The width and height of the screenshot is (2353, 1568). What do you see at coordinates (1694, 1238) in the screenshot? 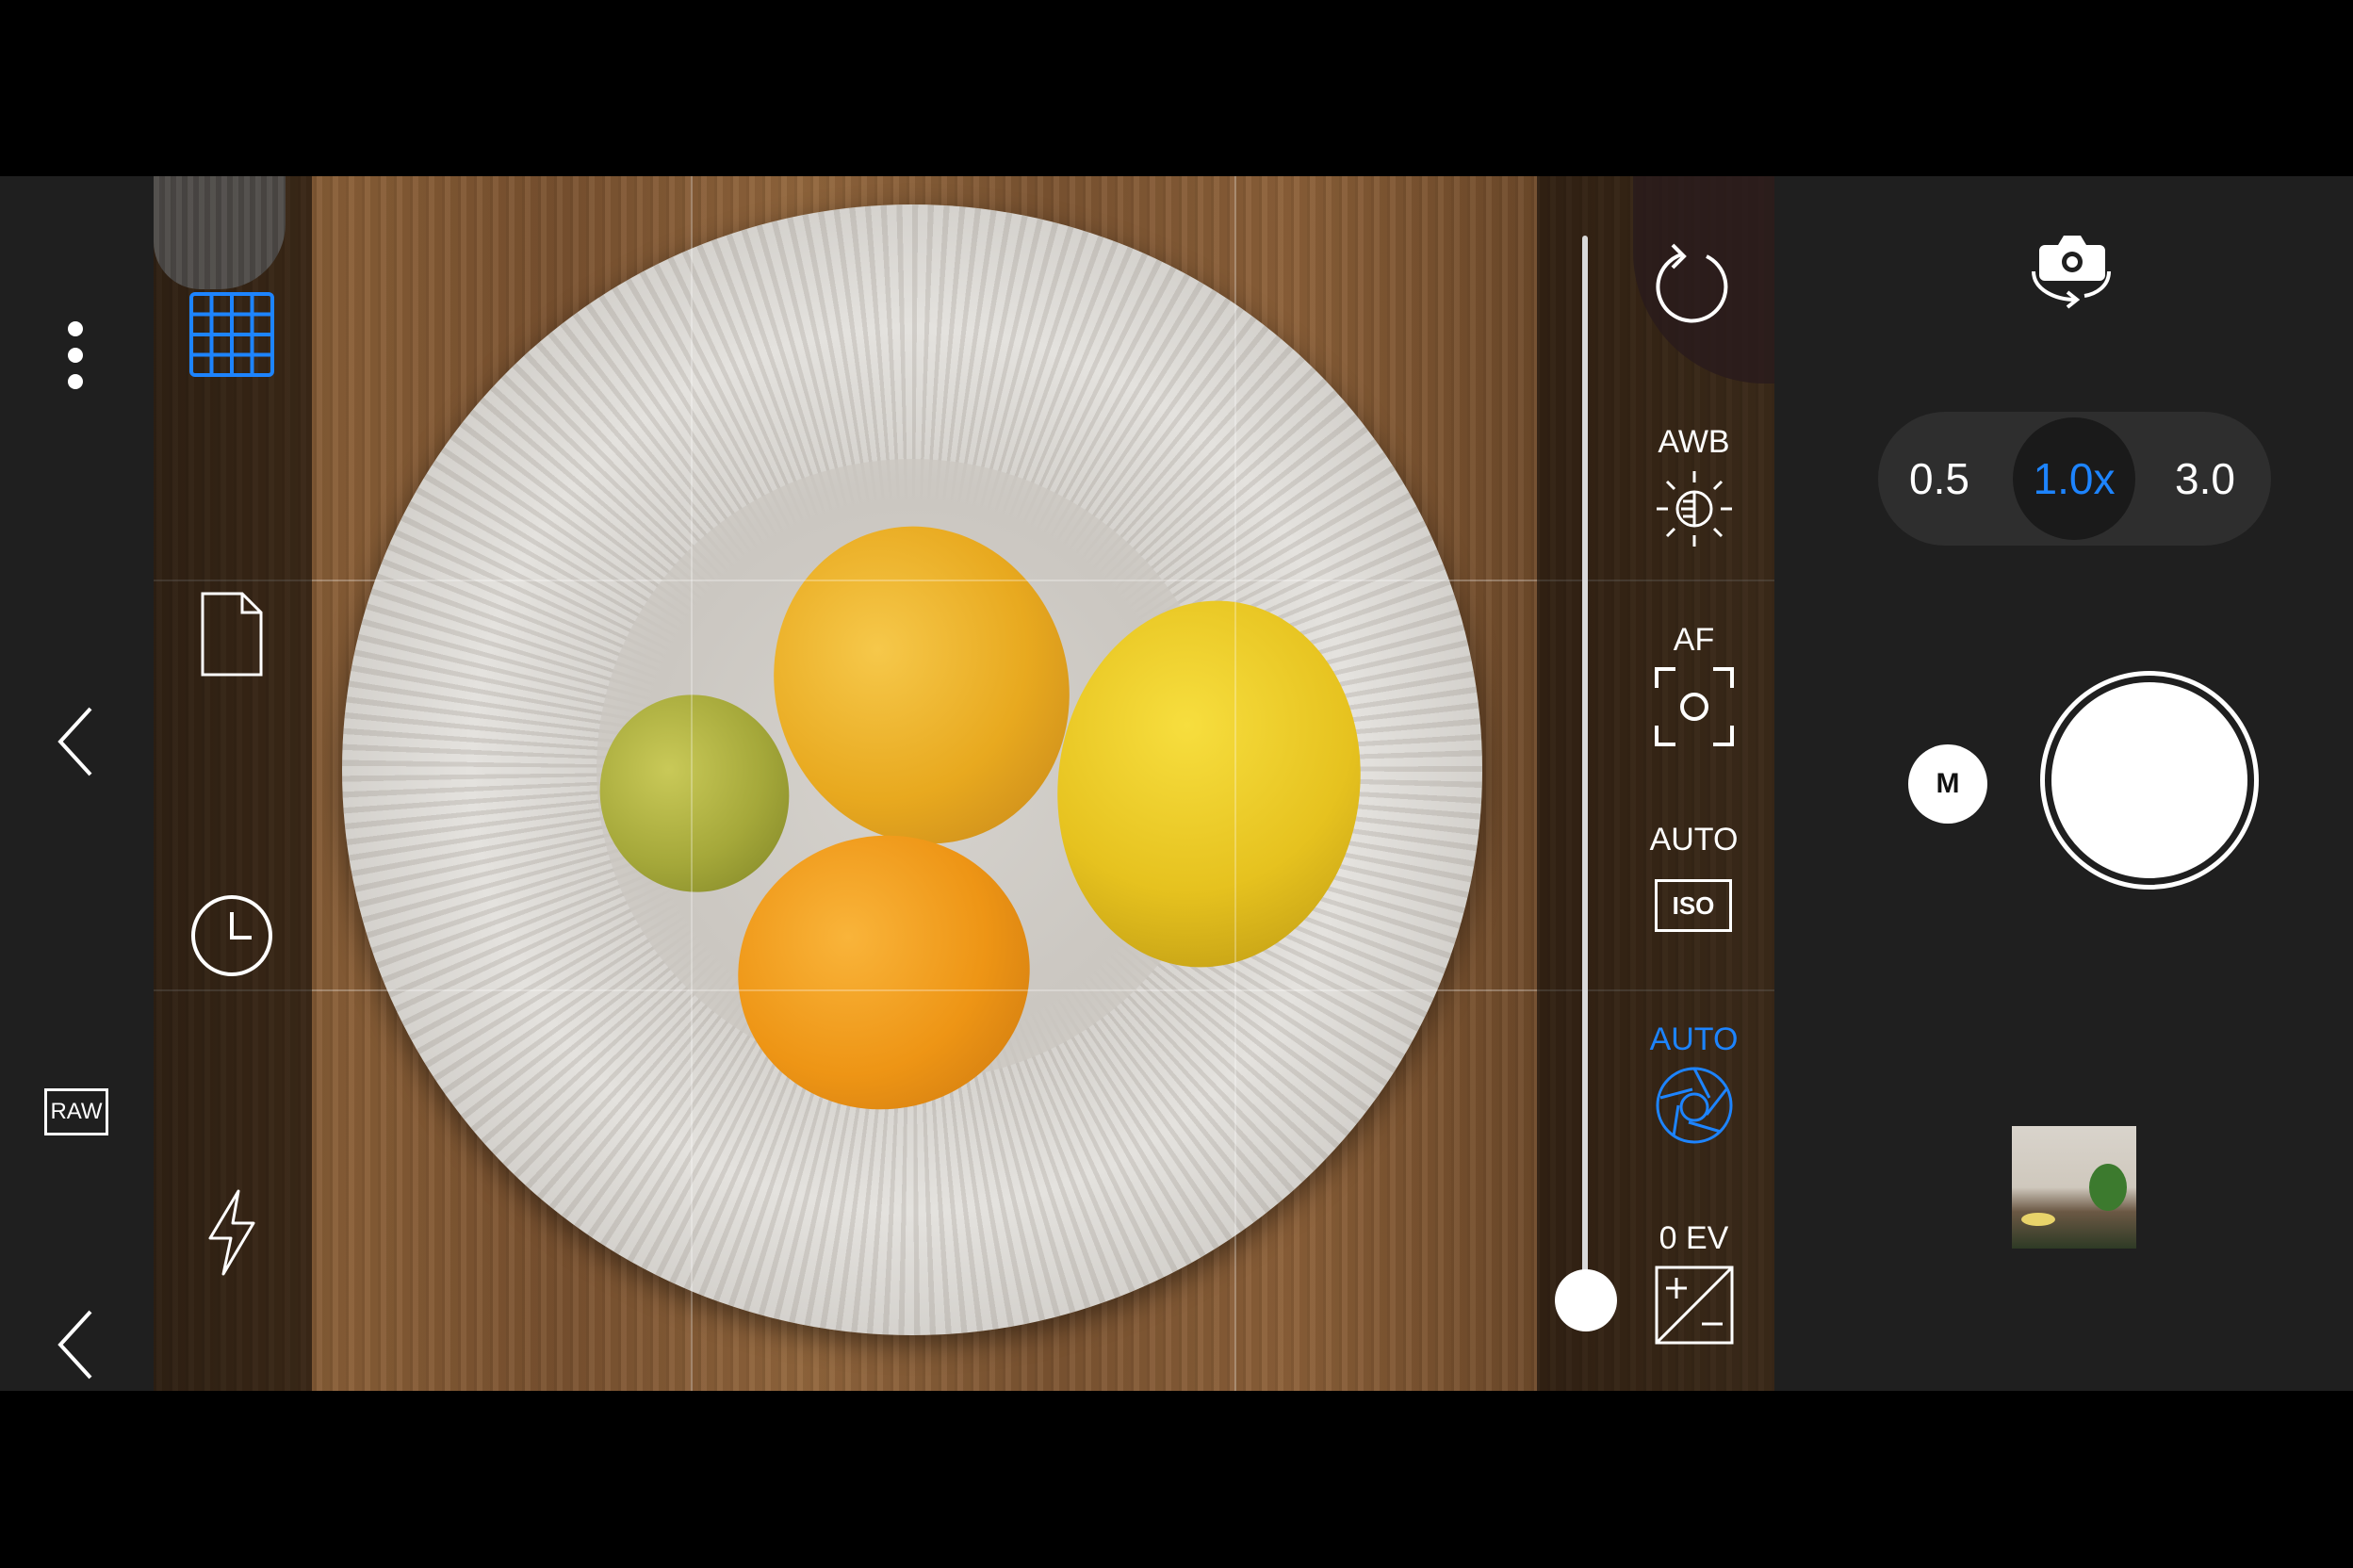
I see `ev-label: 0 EV` at bounding box center [1694, 1238].